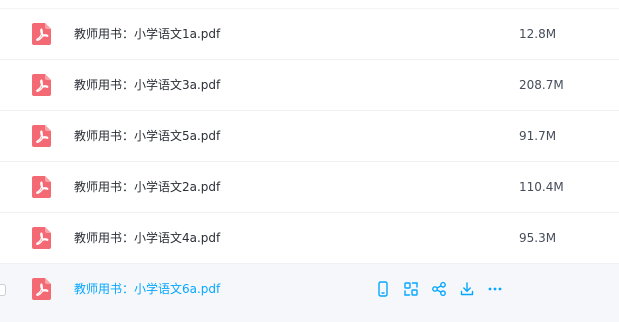  What do you see at coordinates (147, 289) in the screenshot?
I see `file-name: 教师用书：小学语文6a.pdf` at bounding box center [147, 289].